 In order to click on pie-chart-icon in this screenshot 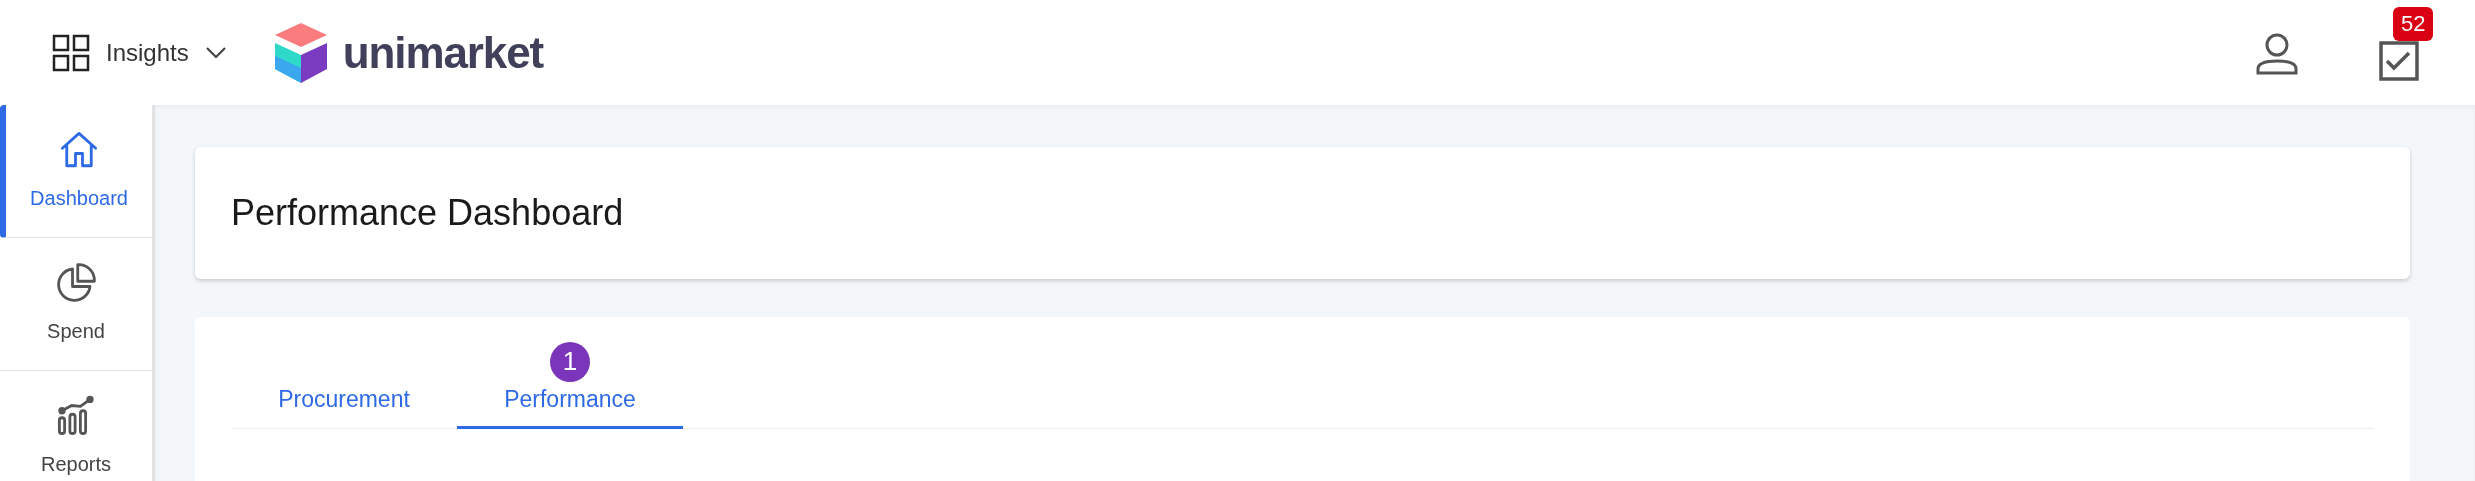, I will do `click(76, 283)`.